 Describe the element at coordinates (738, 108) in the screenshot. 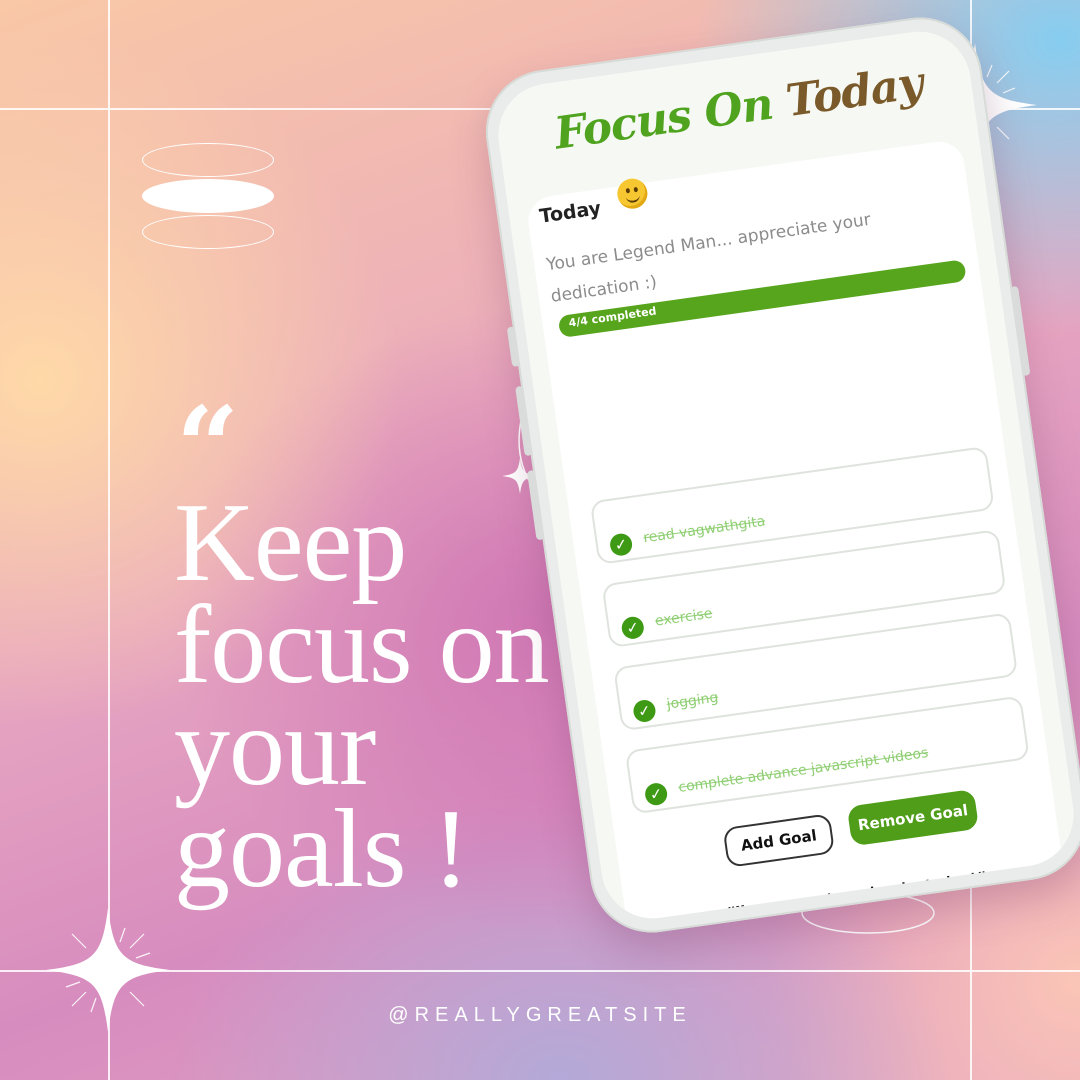

I see `app-title-on: On` at that location.